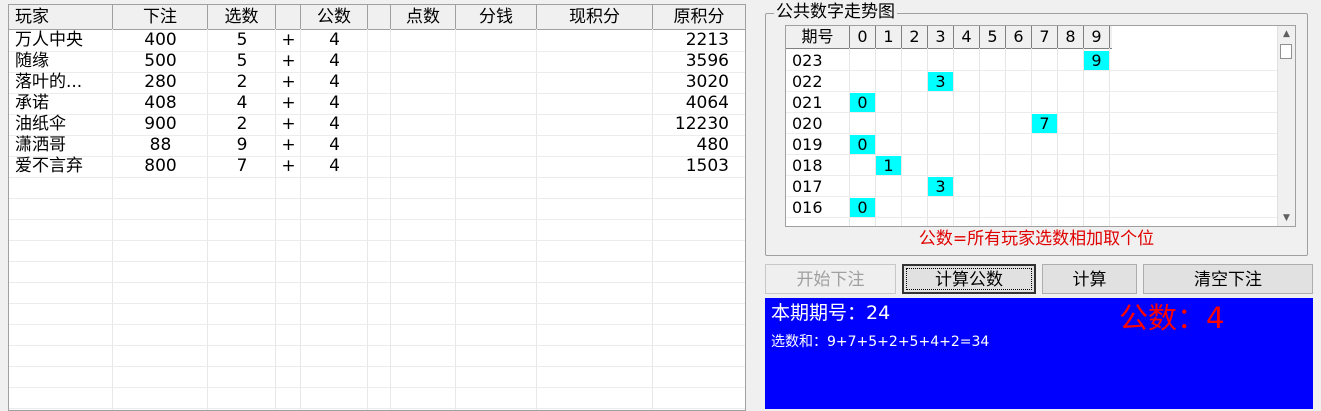 The image size is (1321, 411). Describe the element at coordinates (32, 103) in the screenshot. I see `player-name: 承诺` at that location.